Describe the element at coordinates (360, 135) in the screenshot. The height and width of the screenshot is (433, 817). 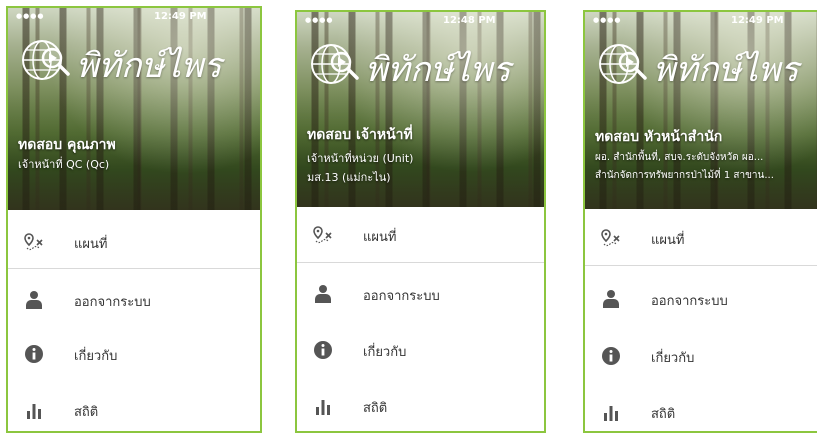
I see `user-name: ทดสอบ เจ้าหน้าที่` at that location.